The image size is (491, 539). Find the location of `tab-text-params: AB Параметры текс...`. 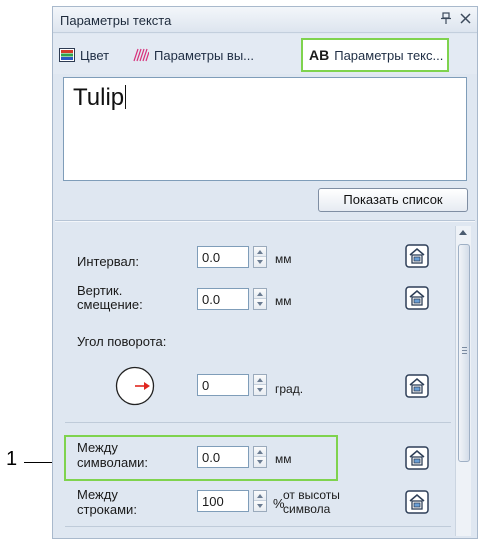

tab-text-params: AB Параметры текс... is located at coordinates (375, 55).